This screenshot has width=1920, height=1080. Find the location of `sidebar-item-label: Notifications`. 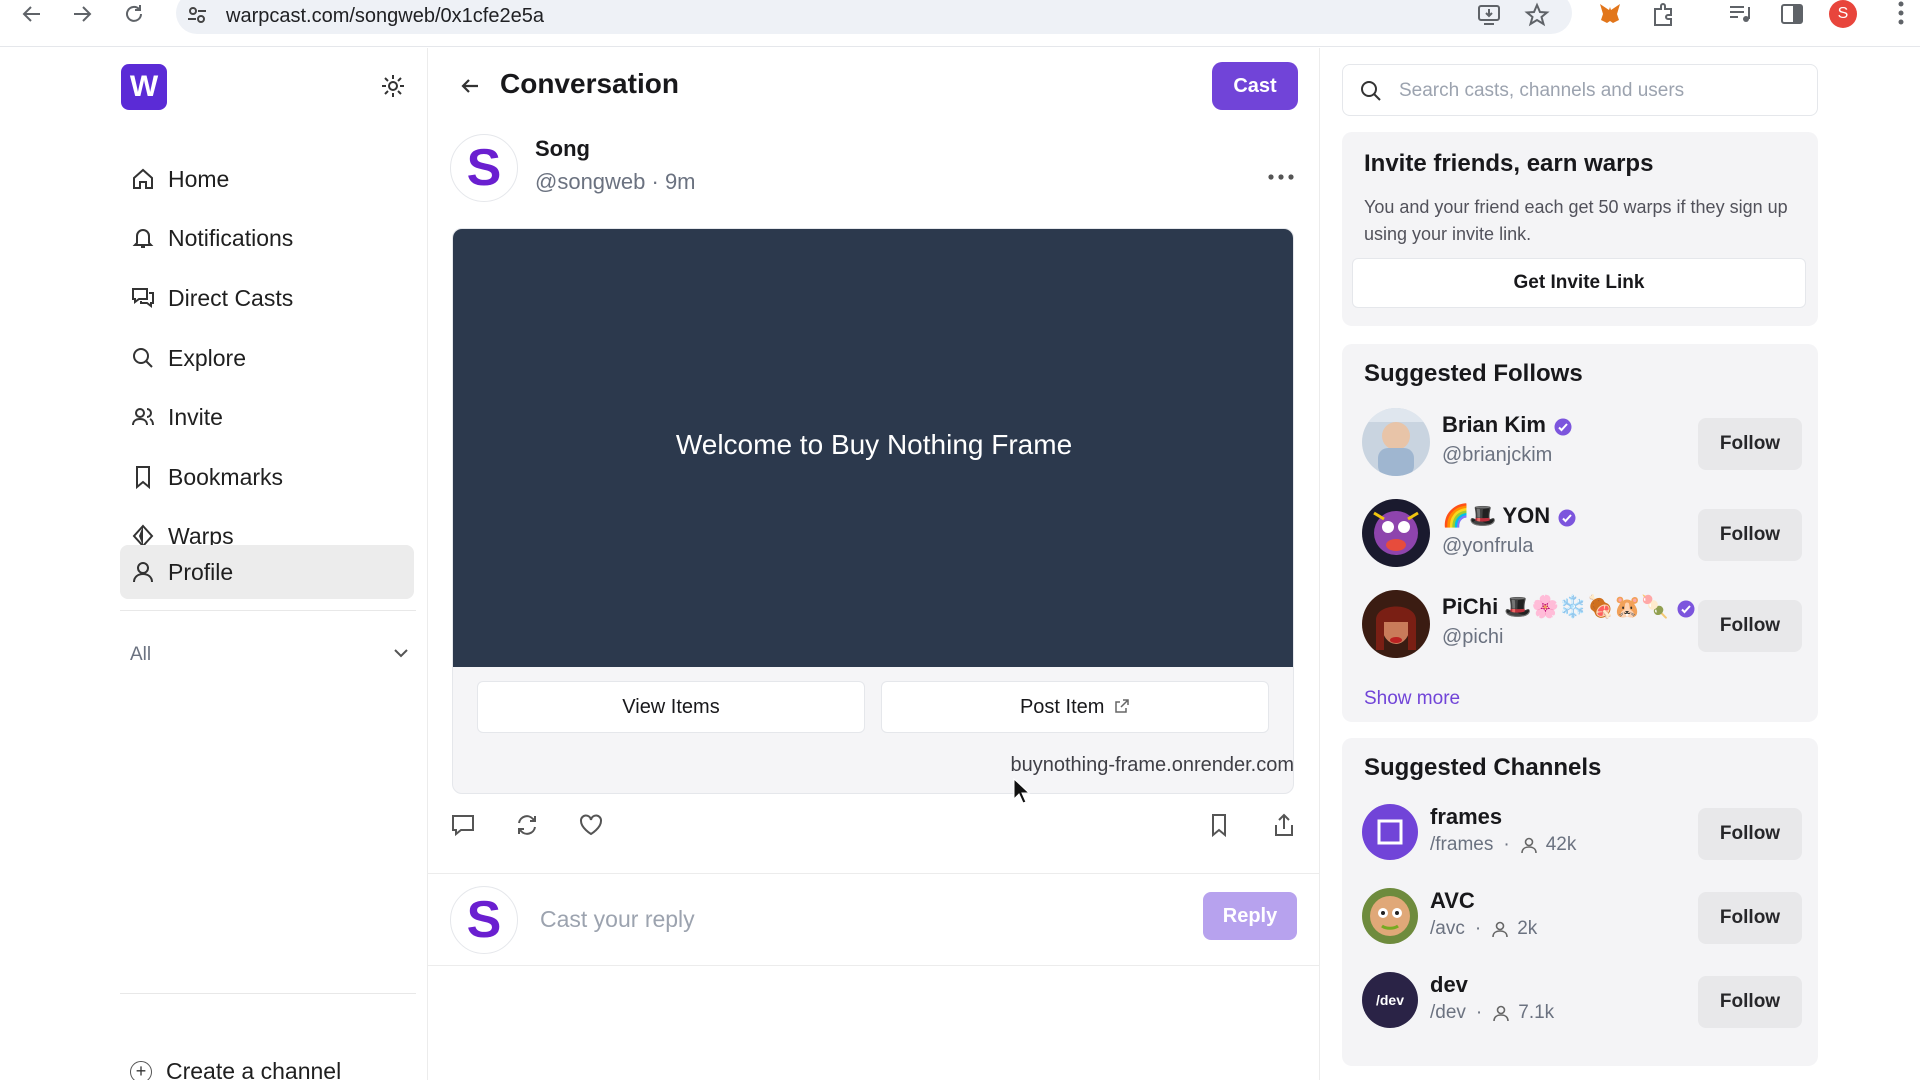

sidebar-item-label: Notifications is located at coordinates (231, 237).